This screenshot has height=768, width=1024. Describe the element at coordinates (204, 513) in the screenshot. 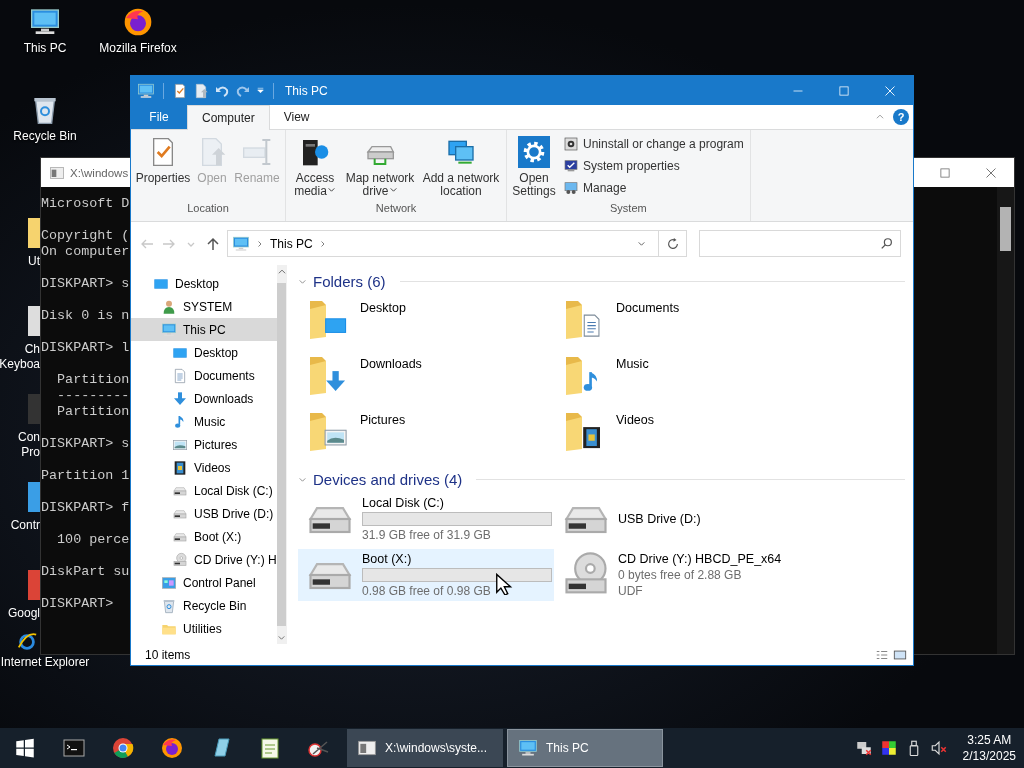

I see `nav-item: USB Drive (D:)` at that location.